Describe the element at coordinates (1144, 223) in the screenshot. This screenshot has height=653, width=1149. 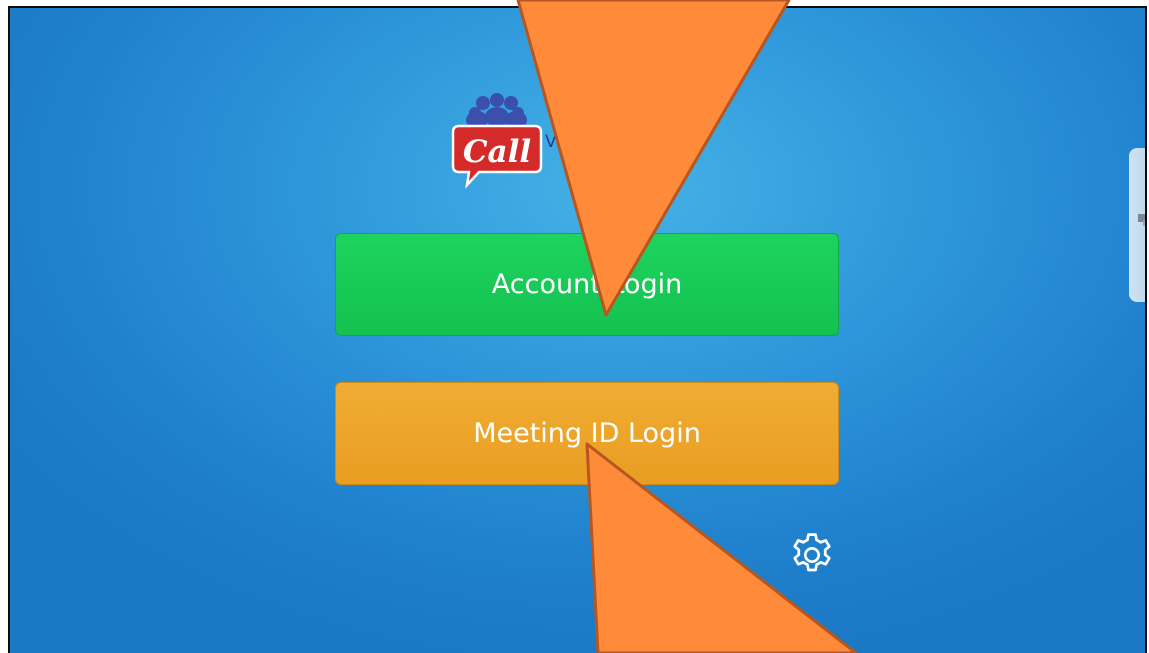
I see `handle-grip-icon-small` at that location.